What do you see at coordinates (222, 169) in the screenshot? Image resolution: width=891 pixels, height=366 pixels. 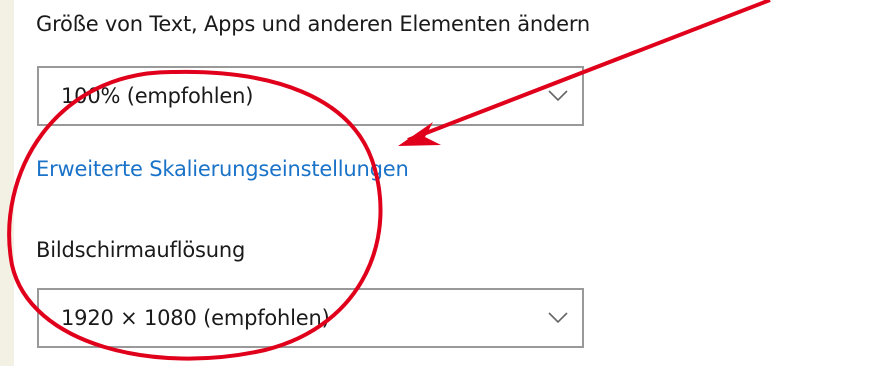 I see `advanced-scaling-link: Erweiterte Skalierungseinstellungen` at bounding box center [222, 169].